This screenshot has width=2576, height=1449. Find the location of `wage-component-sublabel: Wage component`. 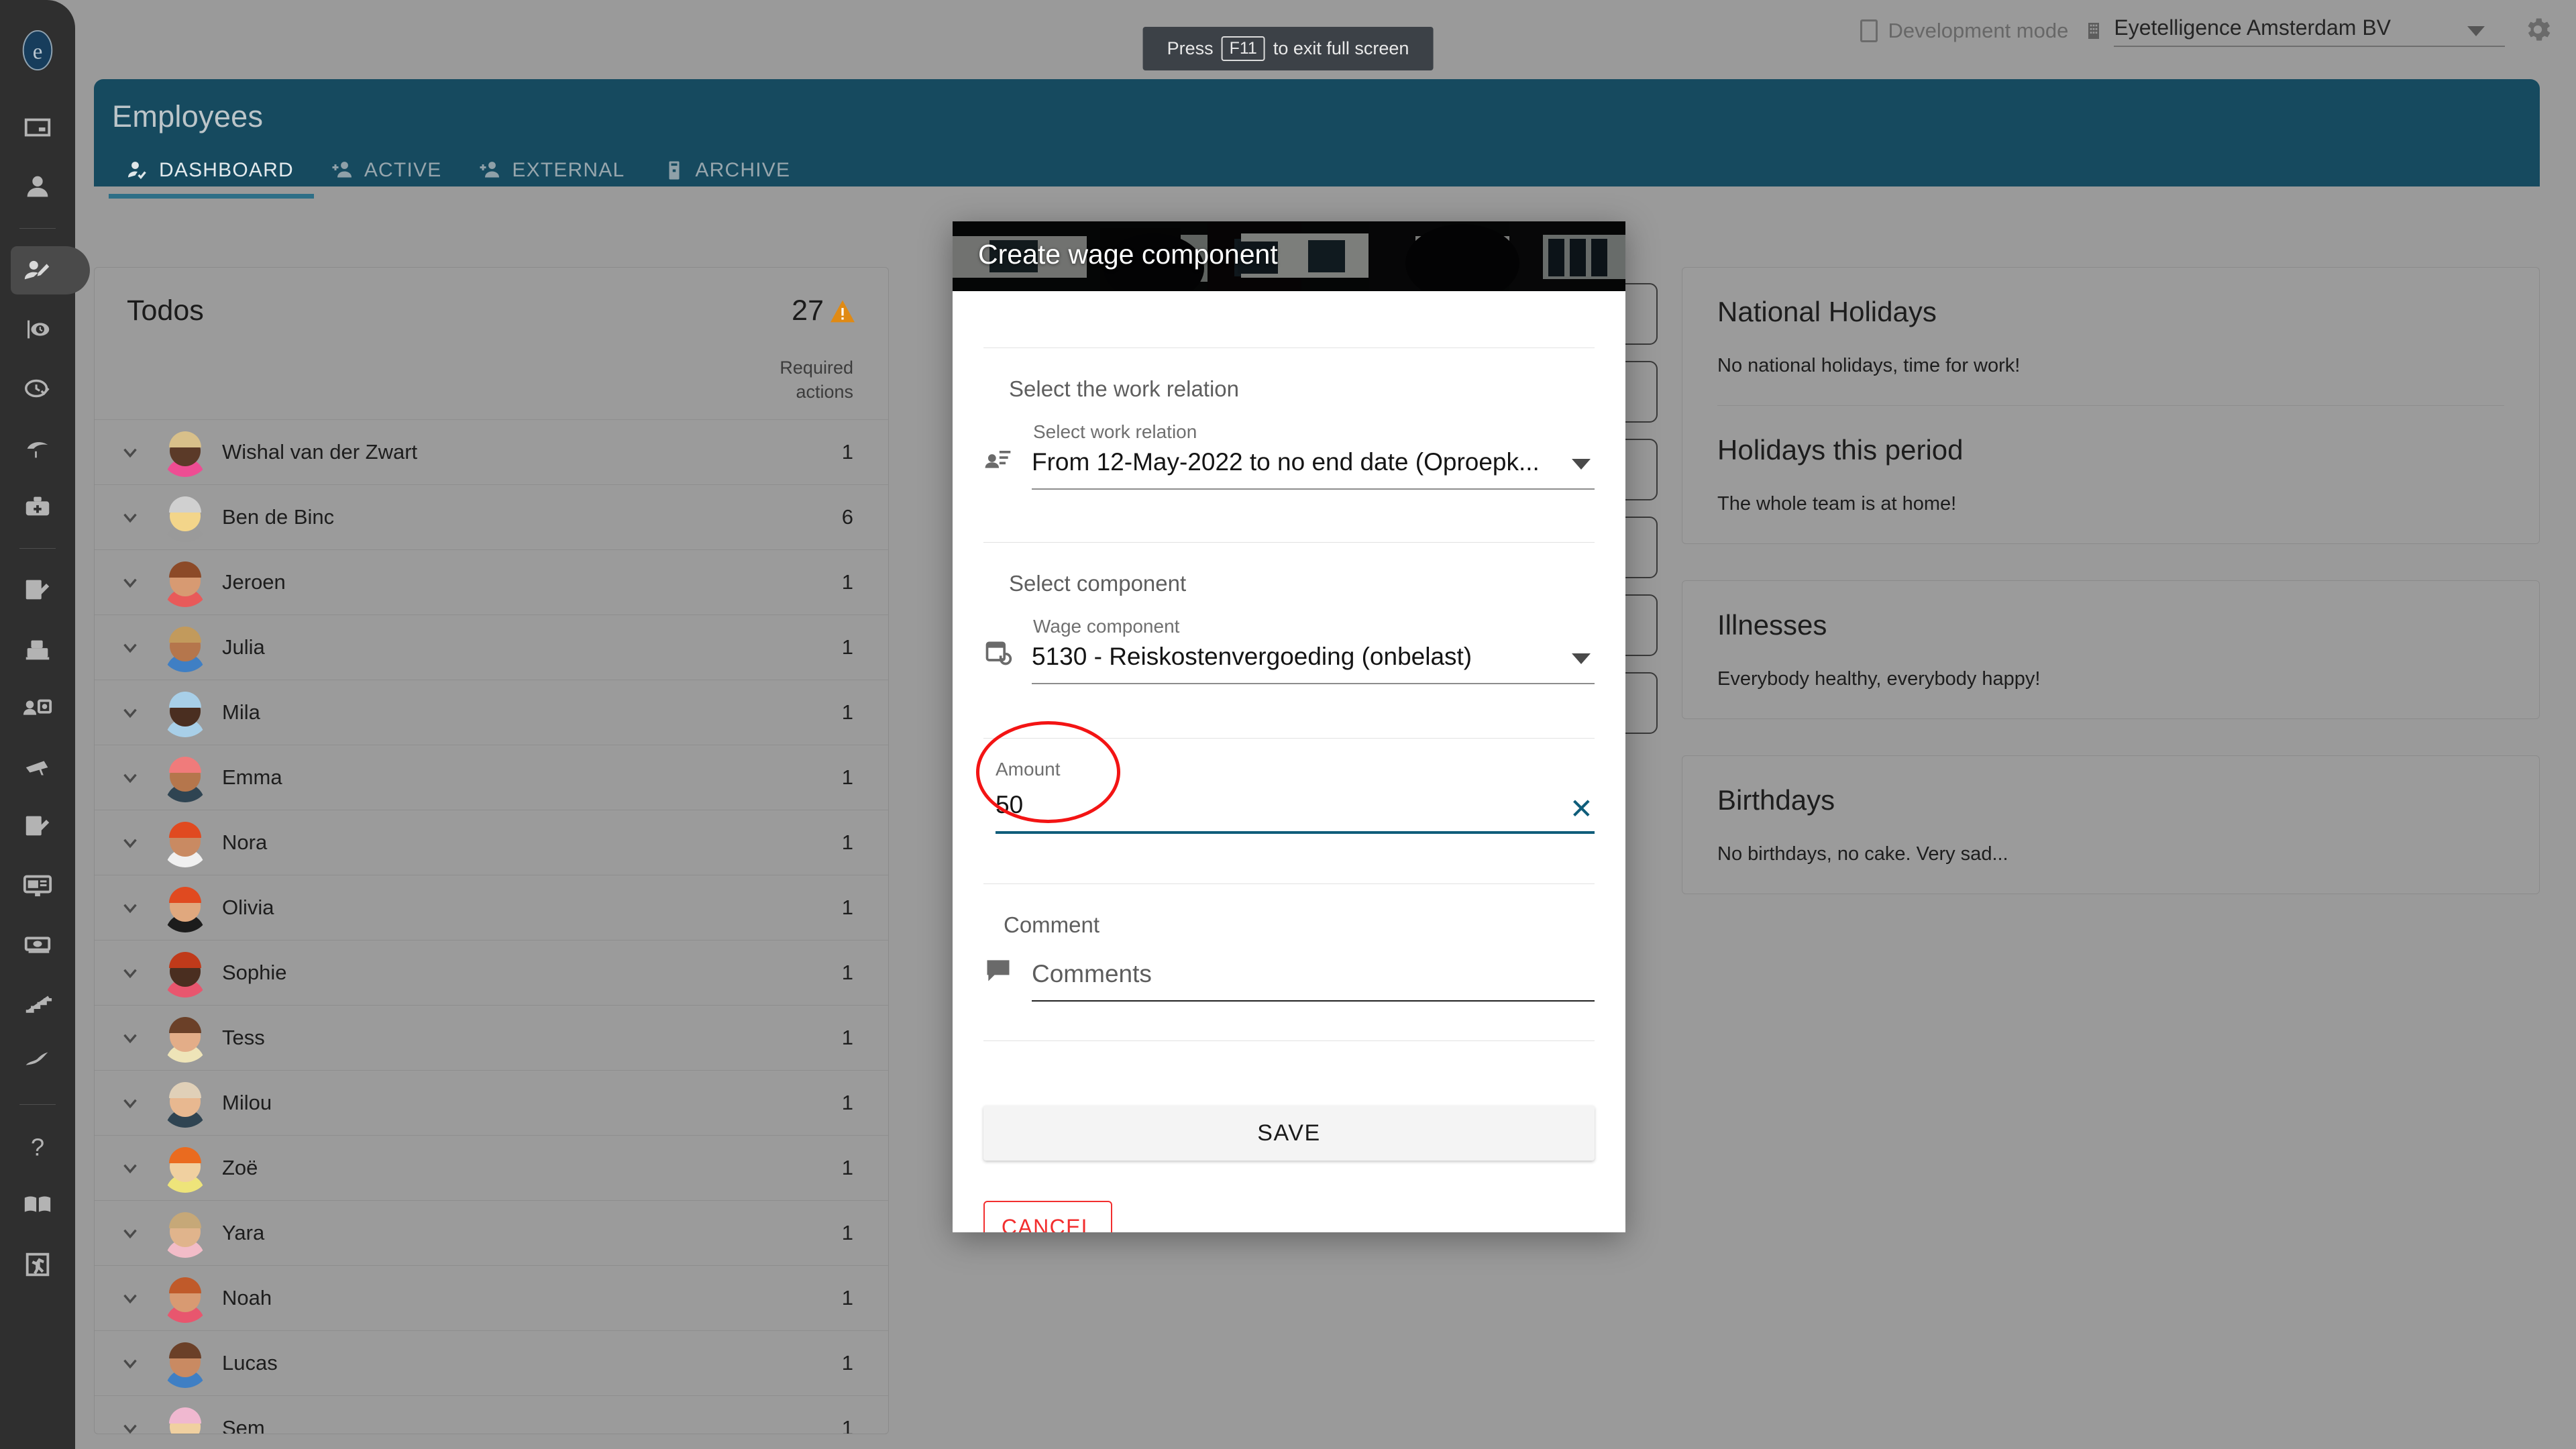

wage-component-sublabel: Wage component is located at coordinates (1106, 626).